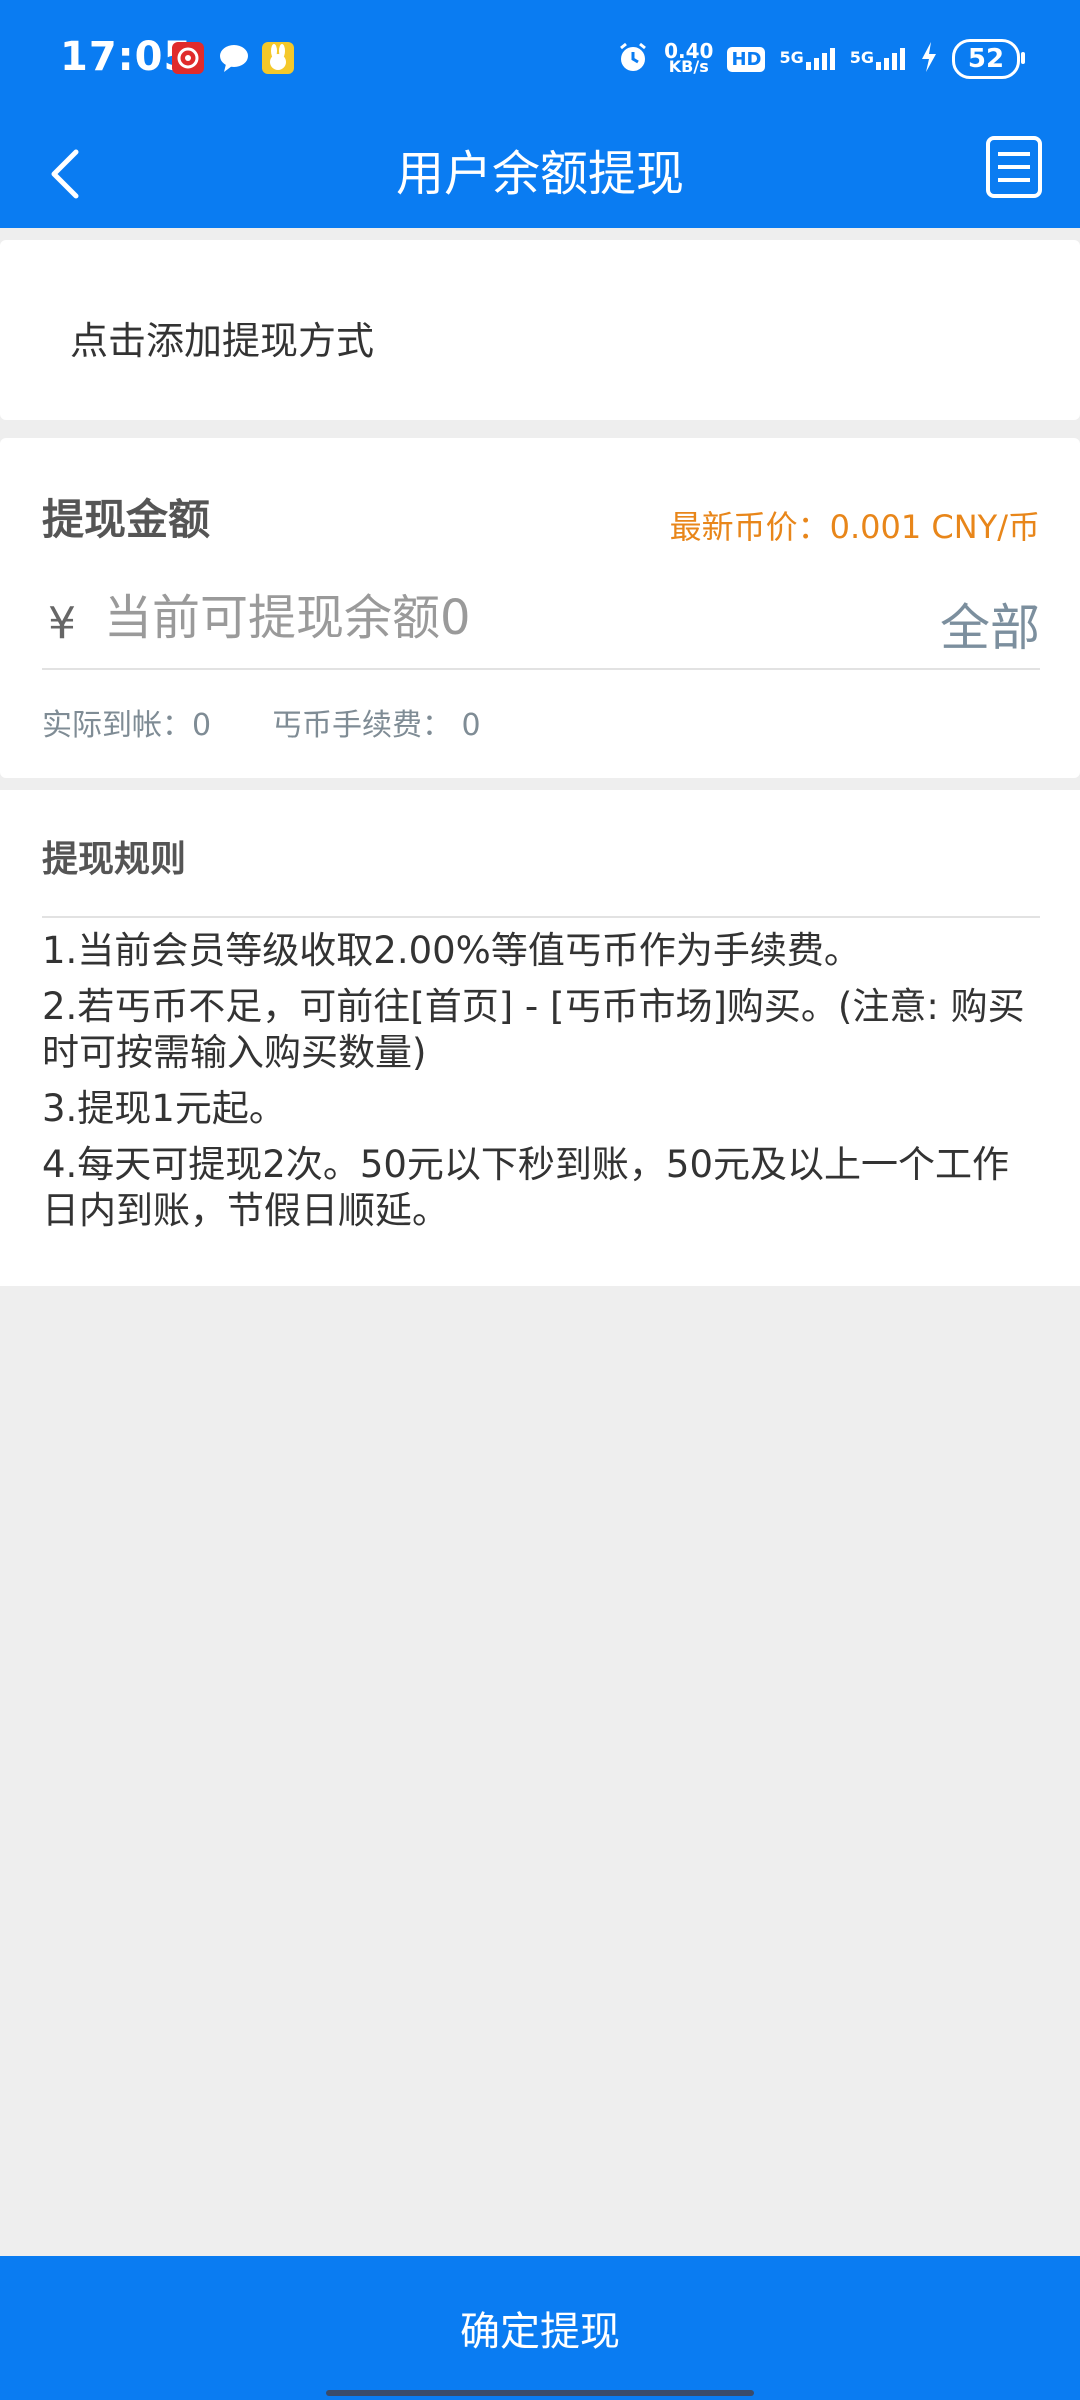  I want to click on network-speed: 0.40 KB/s, so click(688, 58).